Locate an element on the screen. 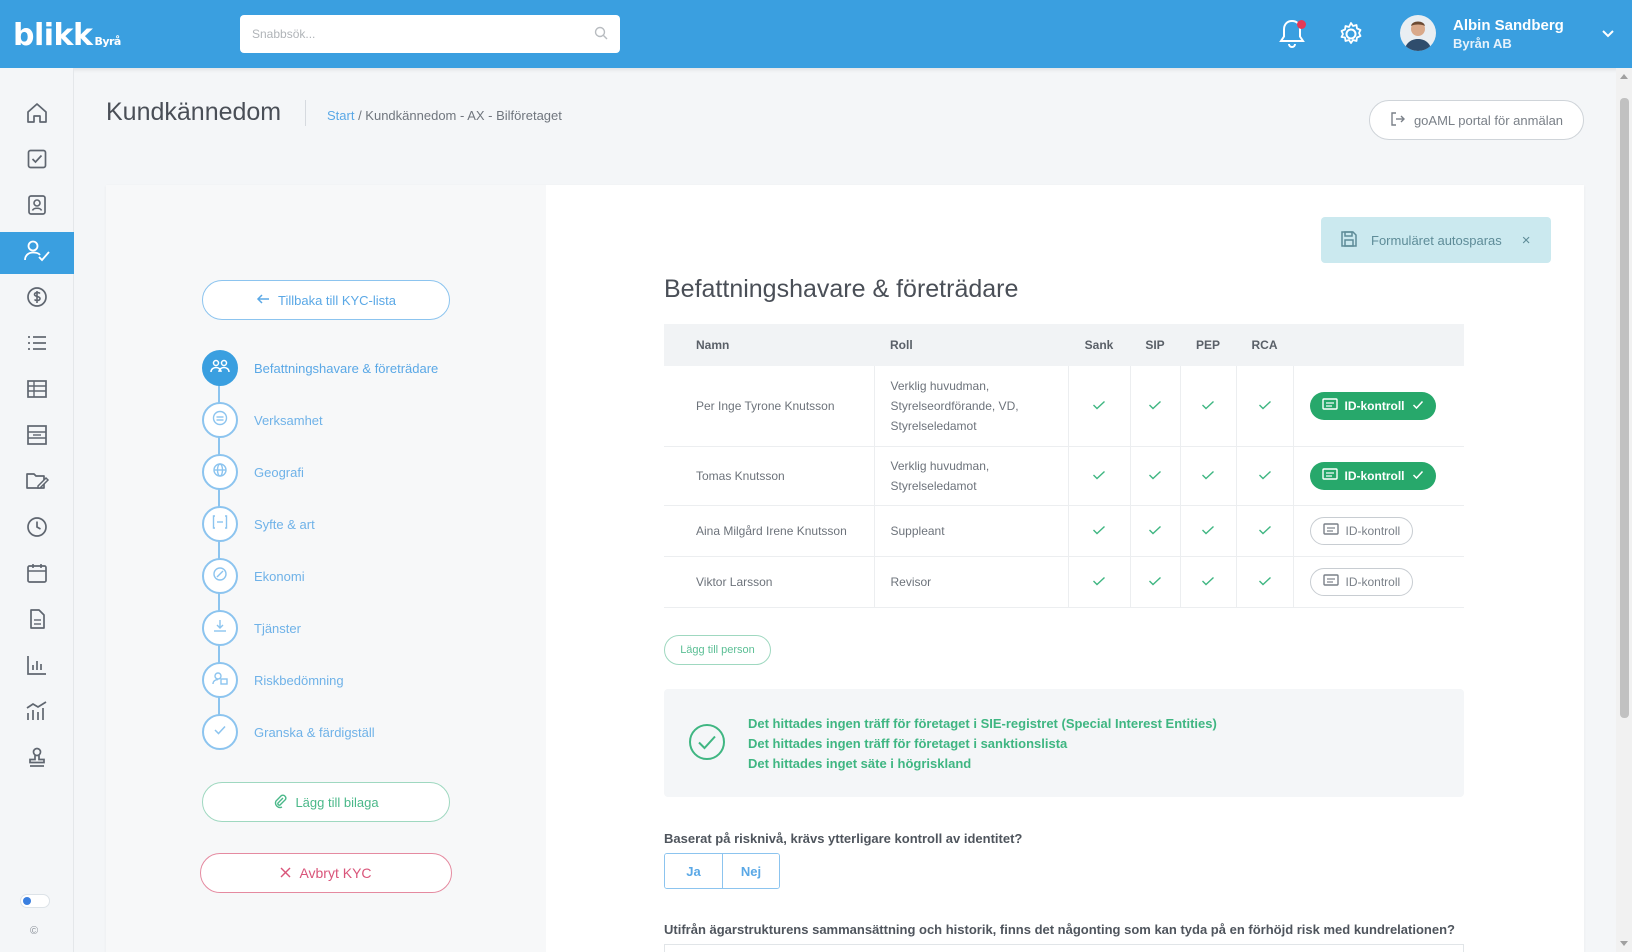 Image resolution: width=1632 pixels, height=952 pixels. checkbox-icon is located at coordinates (37, 161).